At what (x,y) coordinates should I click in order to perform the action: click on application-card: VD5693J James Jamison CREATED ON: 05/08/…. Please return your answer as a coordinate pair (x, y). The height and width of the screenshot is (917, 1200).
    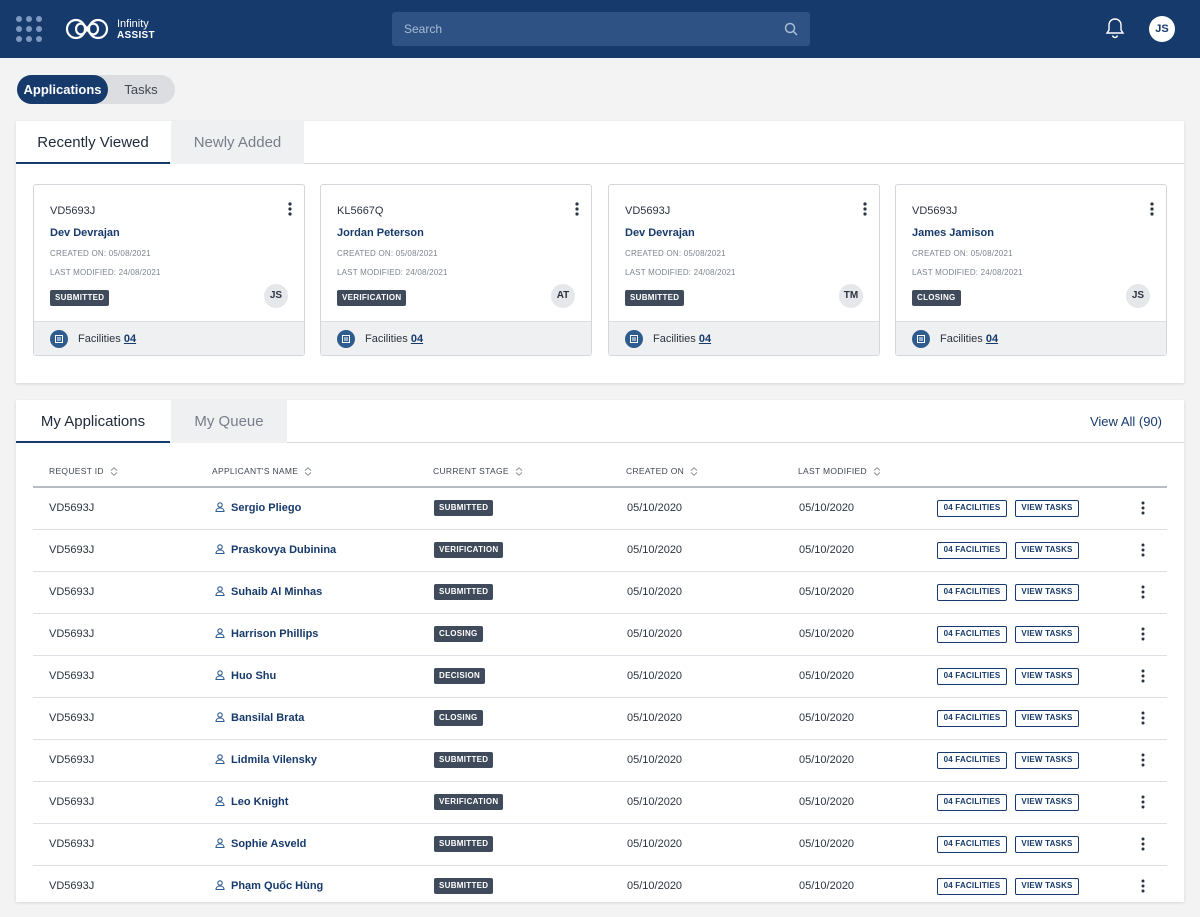
    Looking at the image, I should click on (1031, 270).